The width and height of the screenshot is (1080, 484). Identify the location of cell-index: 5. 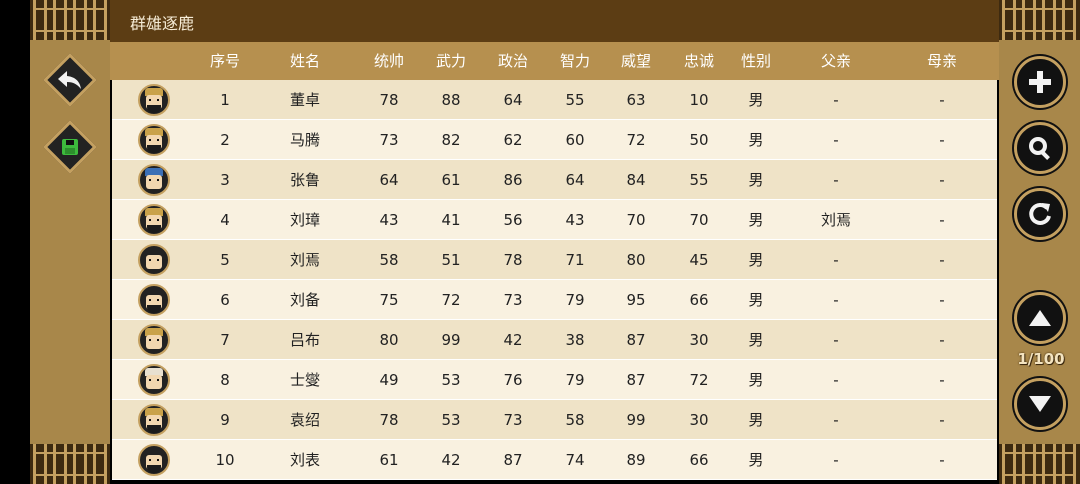
(225, 260).